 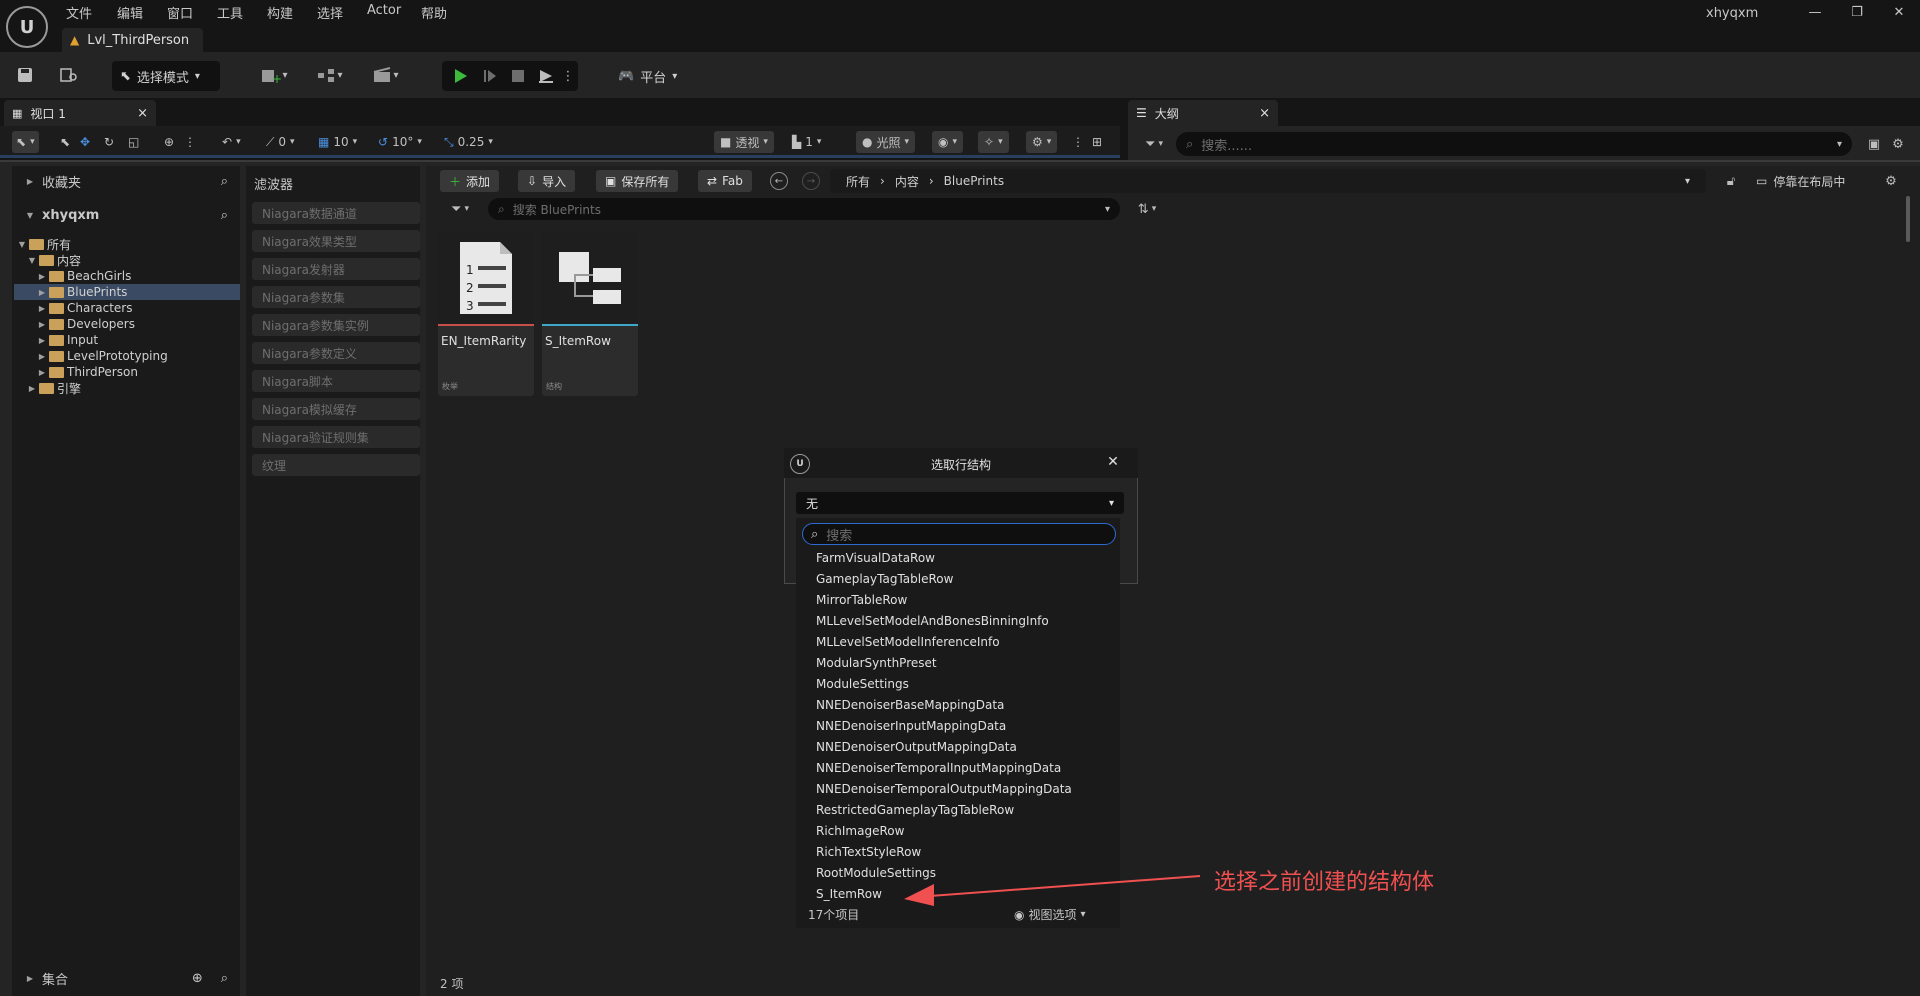 I want to click on tree-item-input: ▶ Input, so click(x=127, y=340).